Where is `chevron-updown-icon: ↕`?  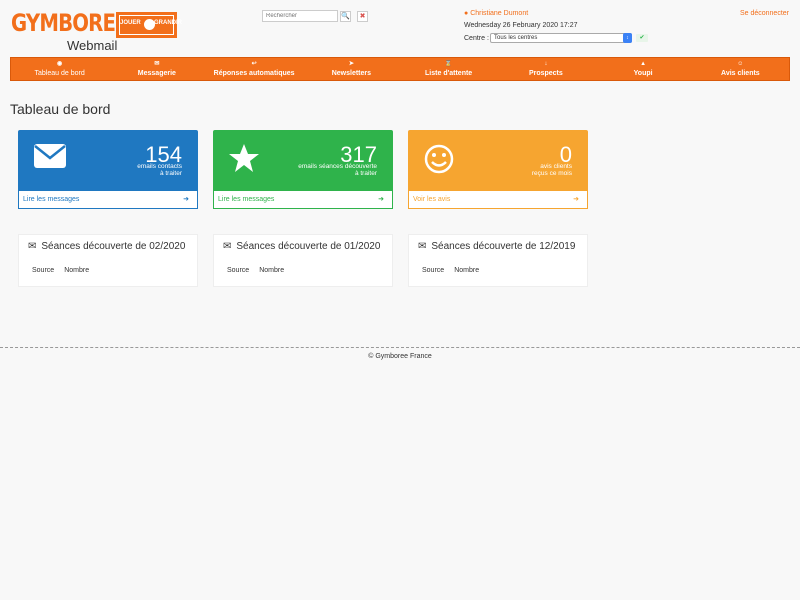
chevron-updown-icon: ↕ is located at coordinates (627, 38).